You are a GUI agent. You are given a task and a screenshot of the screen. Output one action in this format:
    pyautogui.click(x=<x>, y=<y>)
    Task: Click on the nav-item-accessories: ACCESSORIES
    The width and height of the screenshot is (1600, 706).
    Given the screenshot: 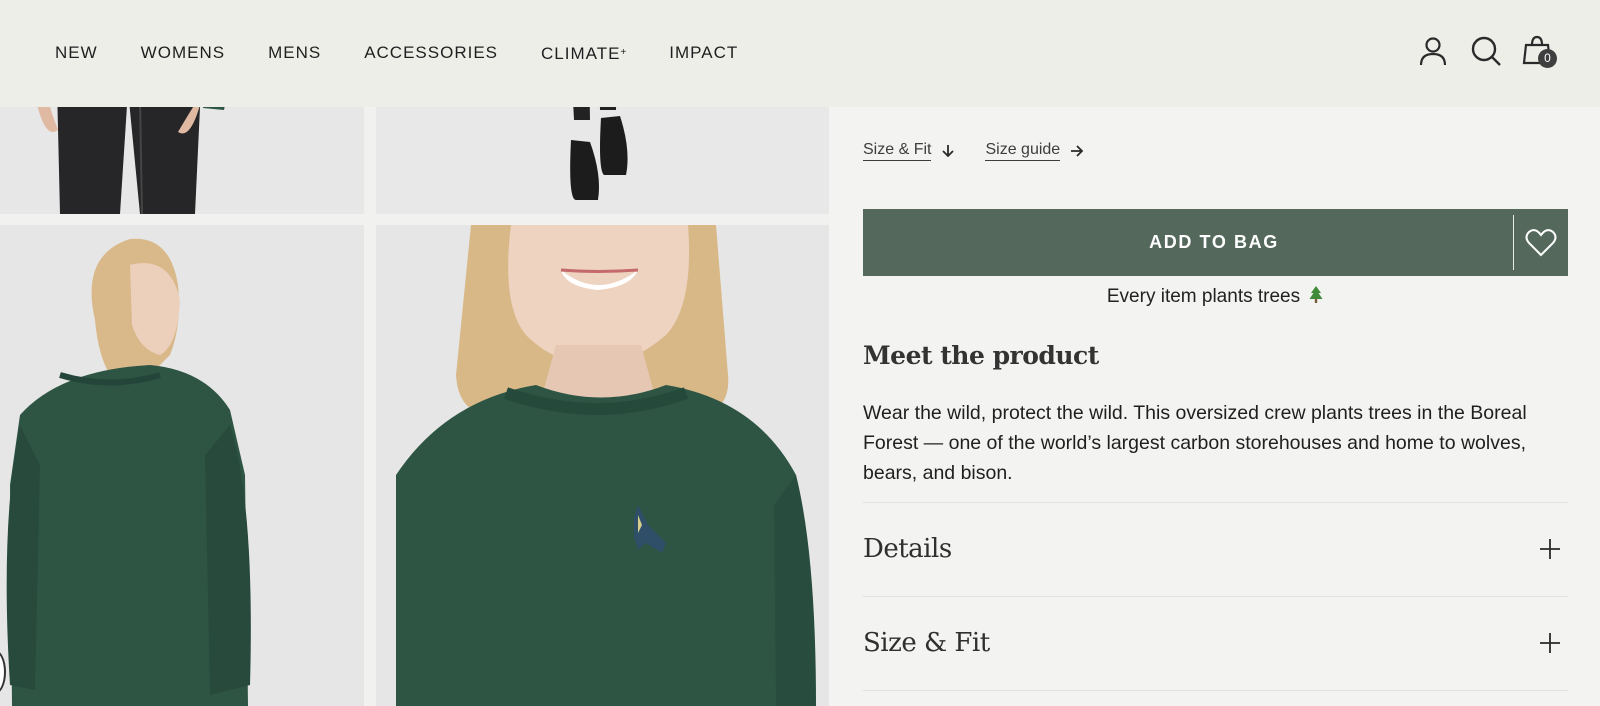 What is the action you would take?
    pyautogui.click(x=431, y=53)
    